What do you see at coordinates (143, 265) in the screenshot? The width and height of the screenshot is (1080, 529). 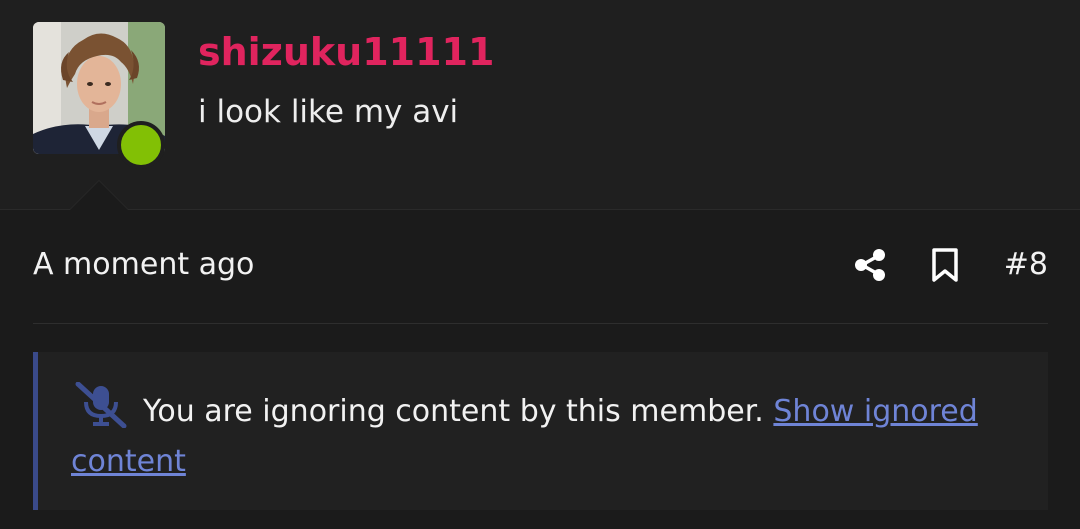 I see `post-timestamp: A moment ago` at bounding box center [143, 265].